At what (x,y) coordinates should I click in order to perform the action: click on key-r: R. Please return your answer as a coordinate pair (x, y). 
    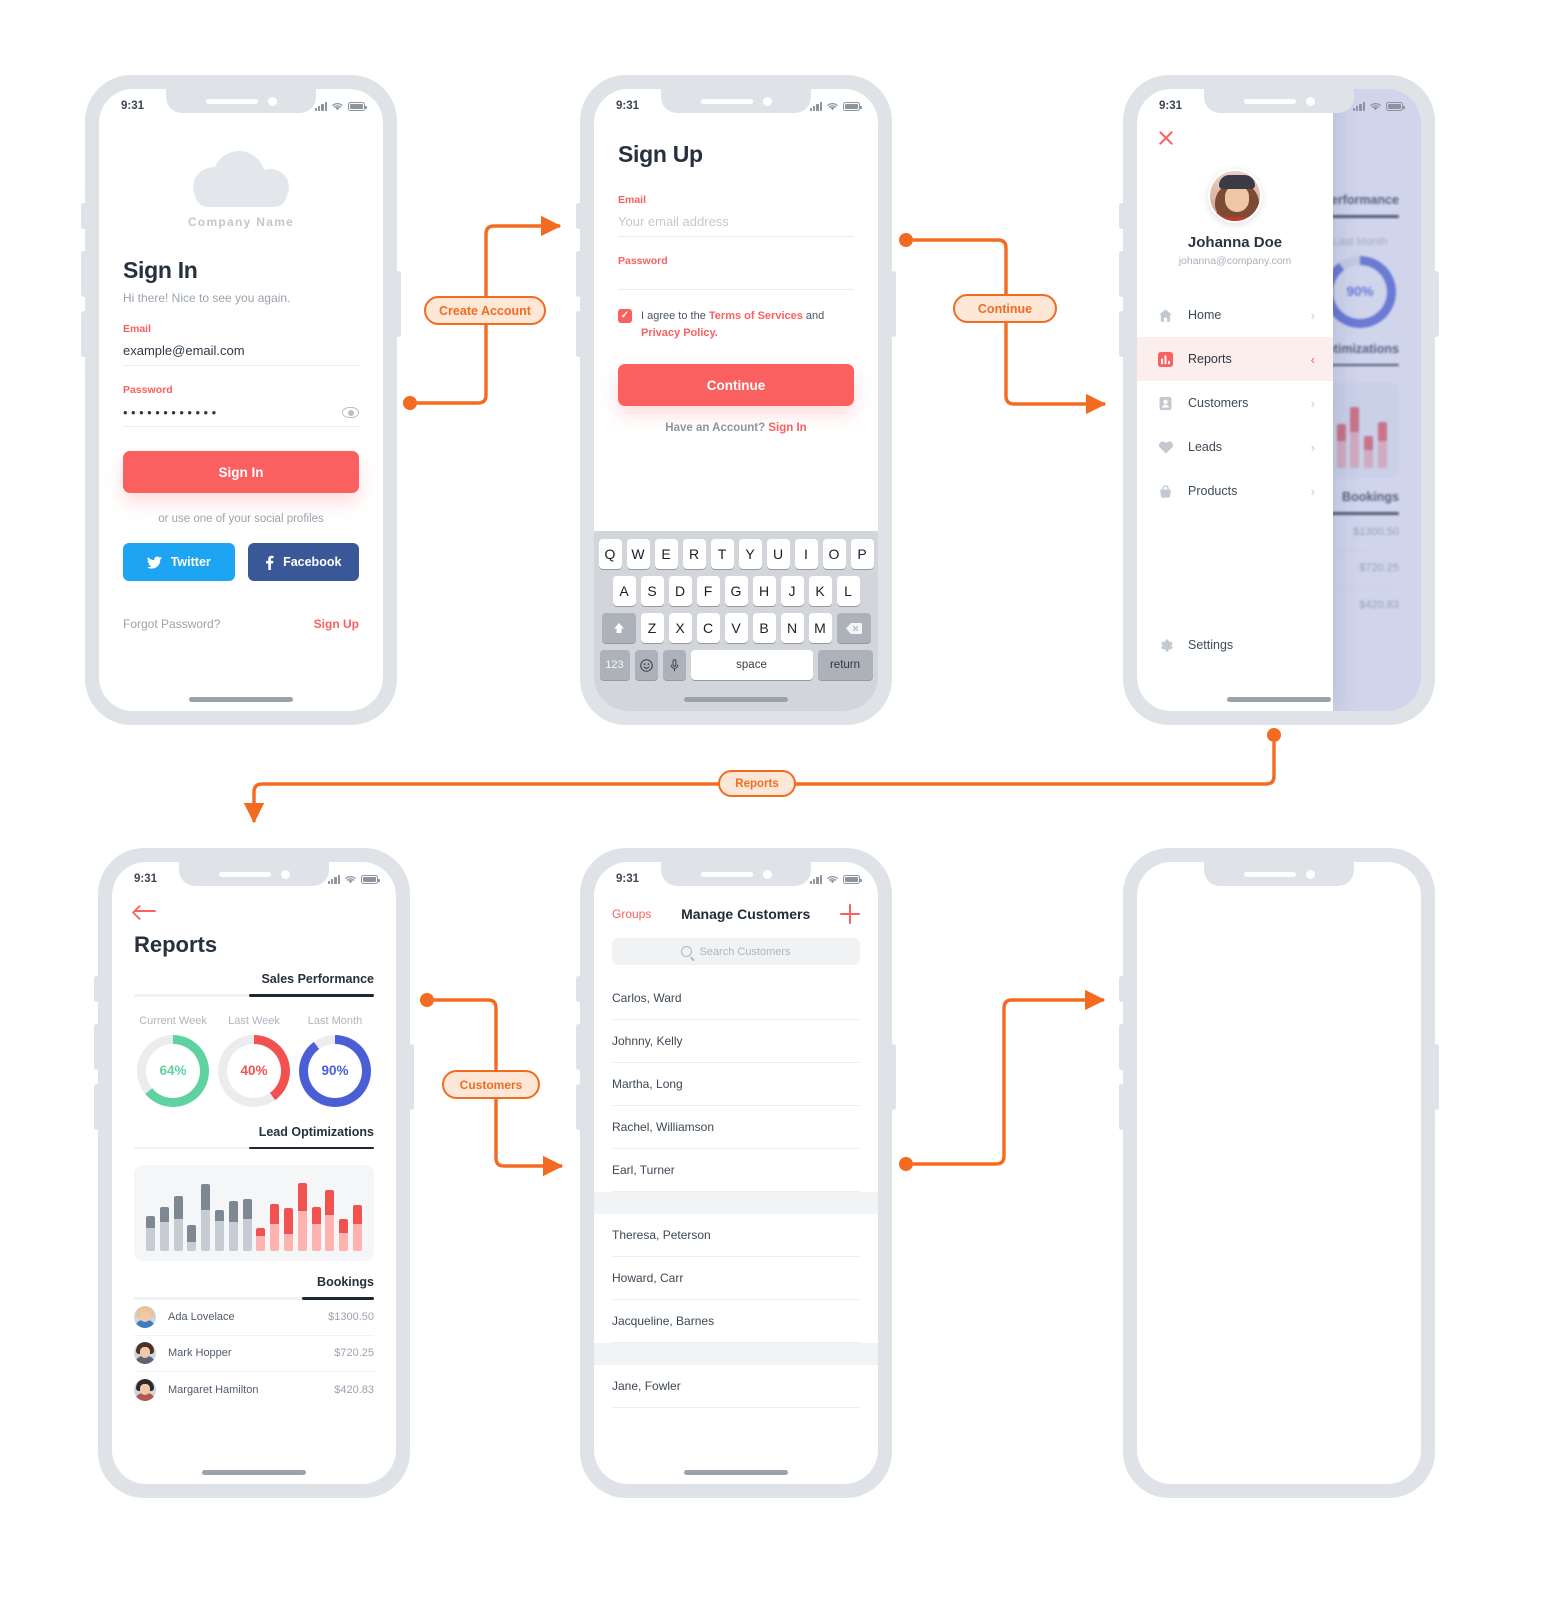
    Looking at the image, I should click on (694, 554).